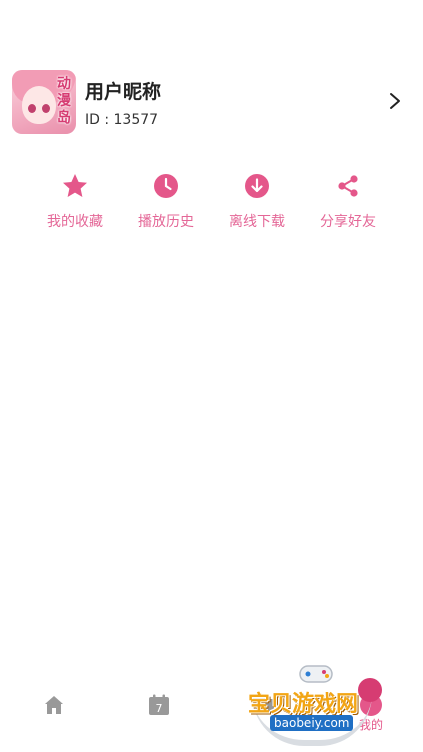 The height and width of the screenshot is (752, 423). What do you see at coordinates (166, 204) in the screenshot?
I see `history-button: 播放历史` at bounding box center [166, 204].